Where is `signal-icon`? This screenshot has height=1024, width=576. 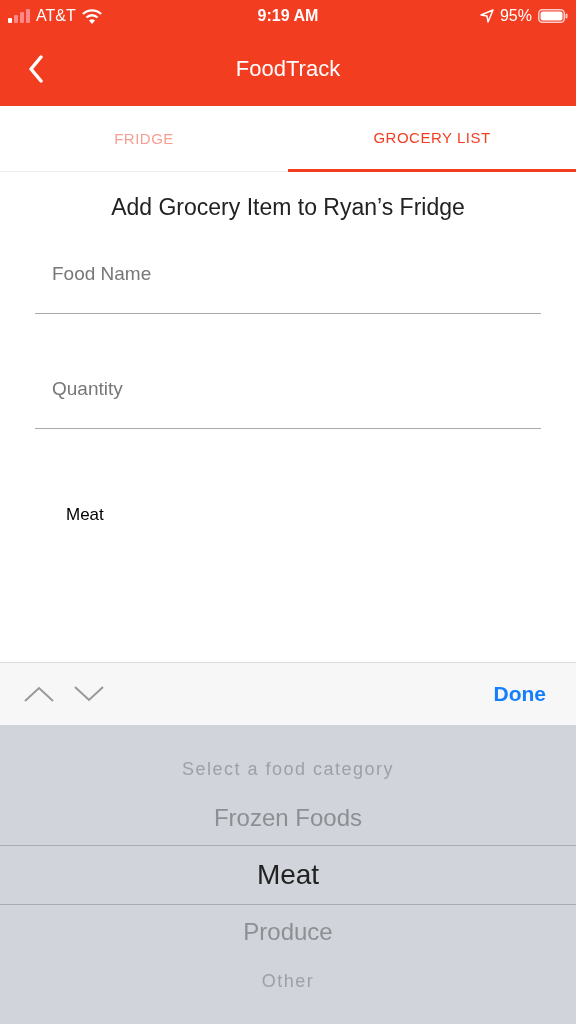
signal-icon is located at coordinates (19, 16).